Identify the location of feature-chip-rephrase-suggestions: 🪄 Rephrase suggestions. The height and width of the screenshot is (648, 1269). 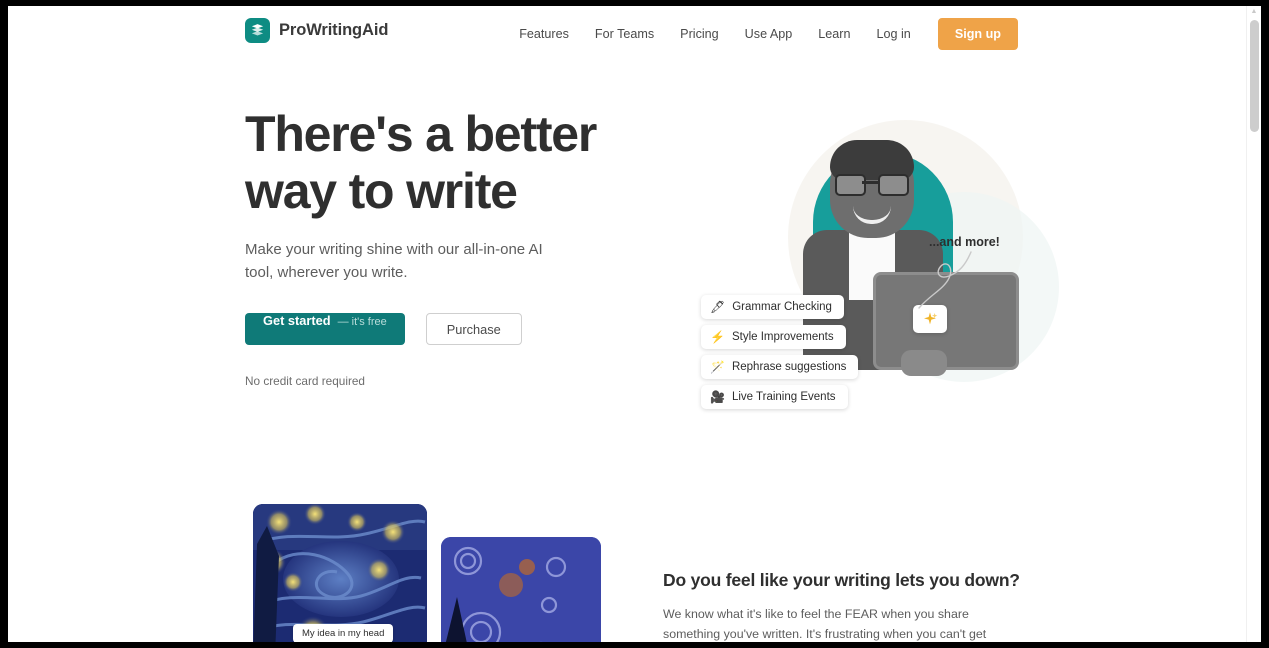
(780, 367).